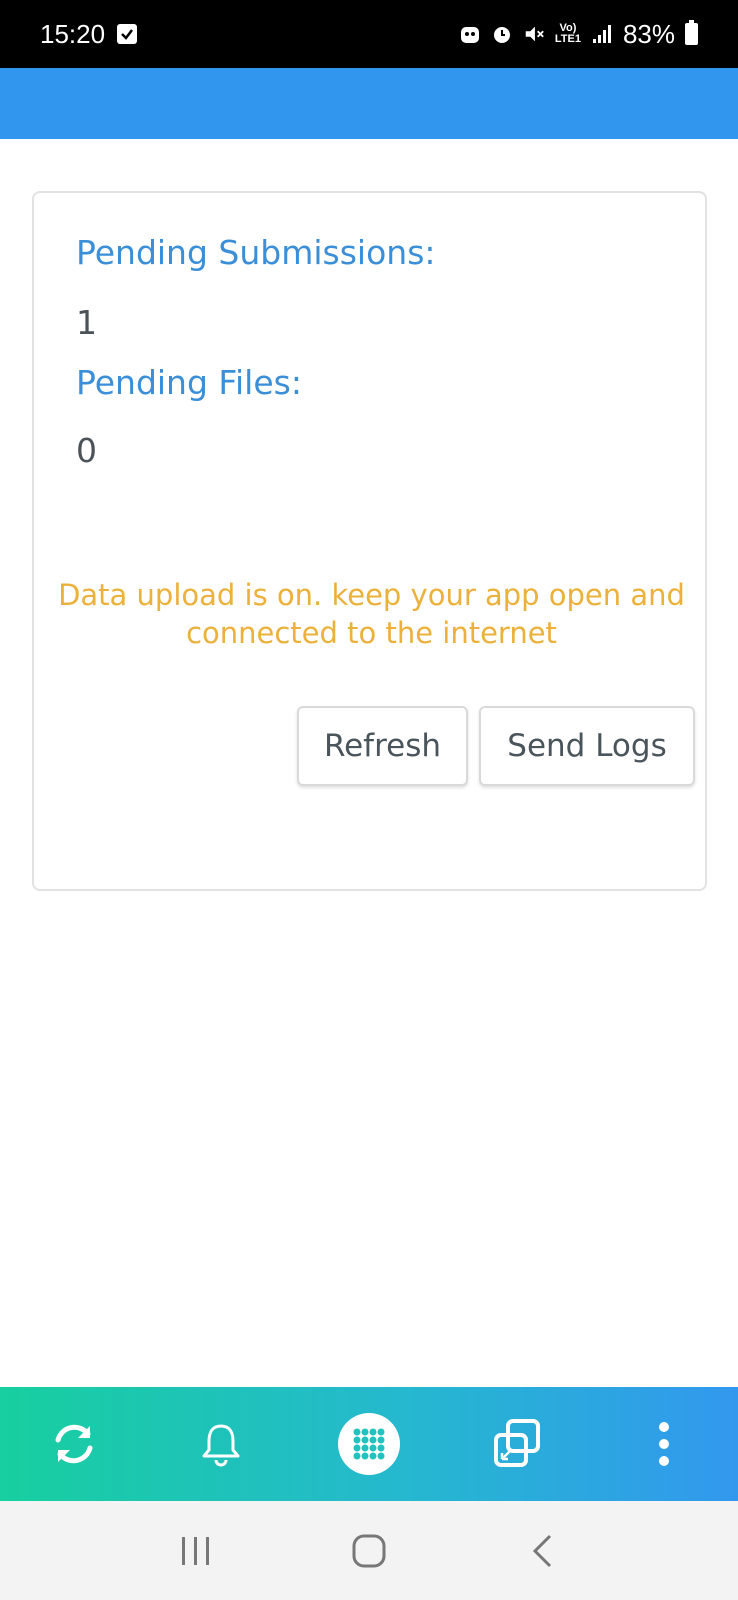  I want to click on refresh-button: Refresh, so click(382, 746).